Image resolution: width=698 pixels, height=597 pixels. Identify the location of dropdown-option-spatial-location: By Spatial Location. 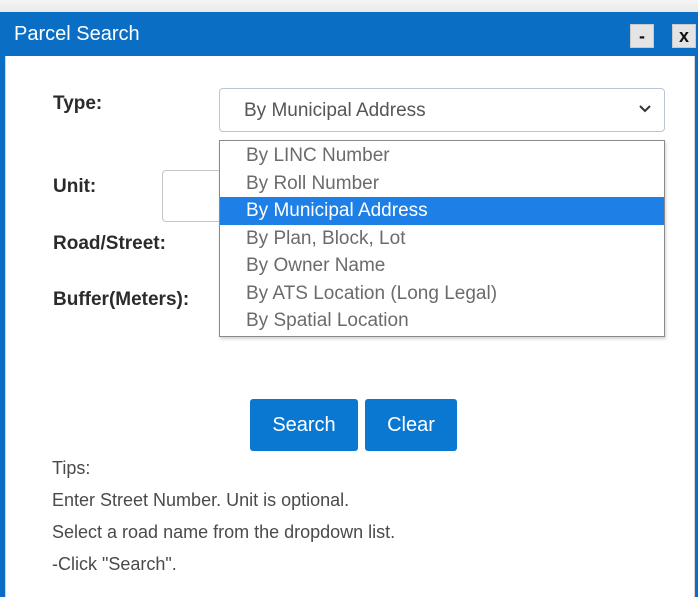
(442, 321).